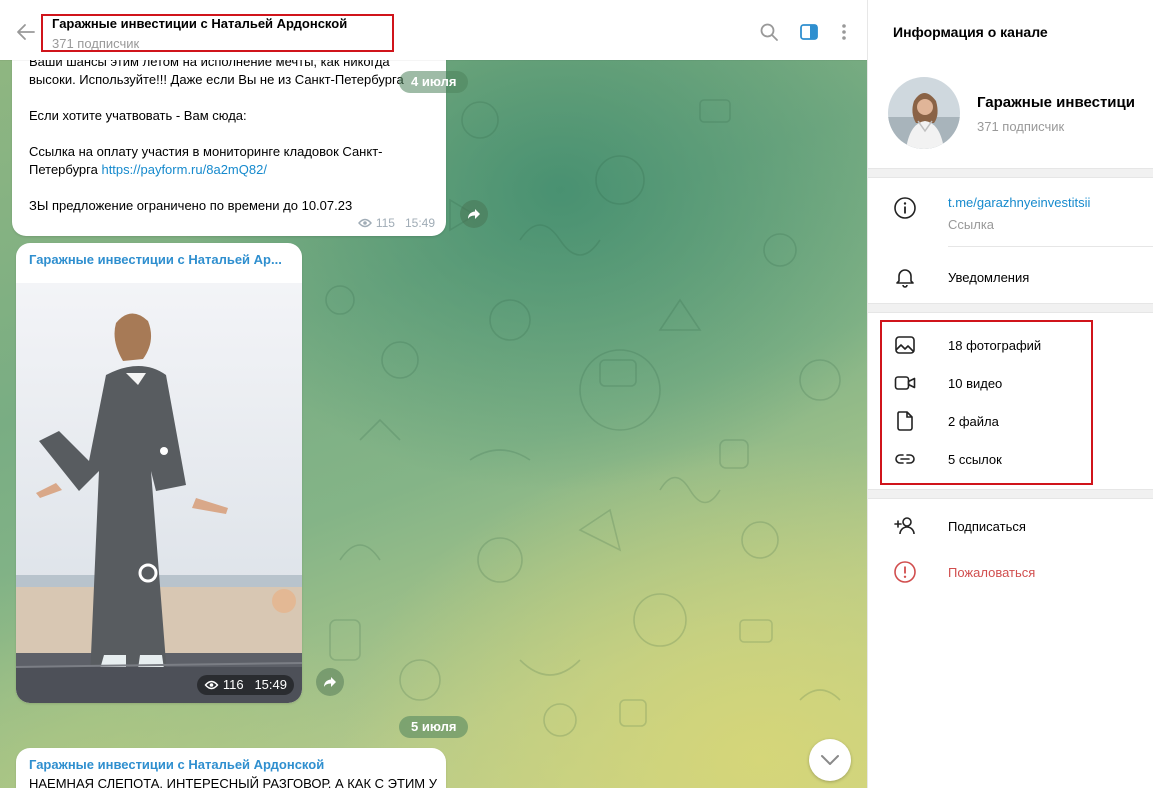 The width and height of the screenshot is (1153, 788). What do you see at coordinates (988, 277) in the screenshot?
I see `notifications-toggle: Уведомления` at bounding box center [988, 277].